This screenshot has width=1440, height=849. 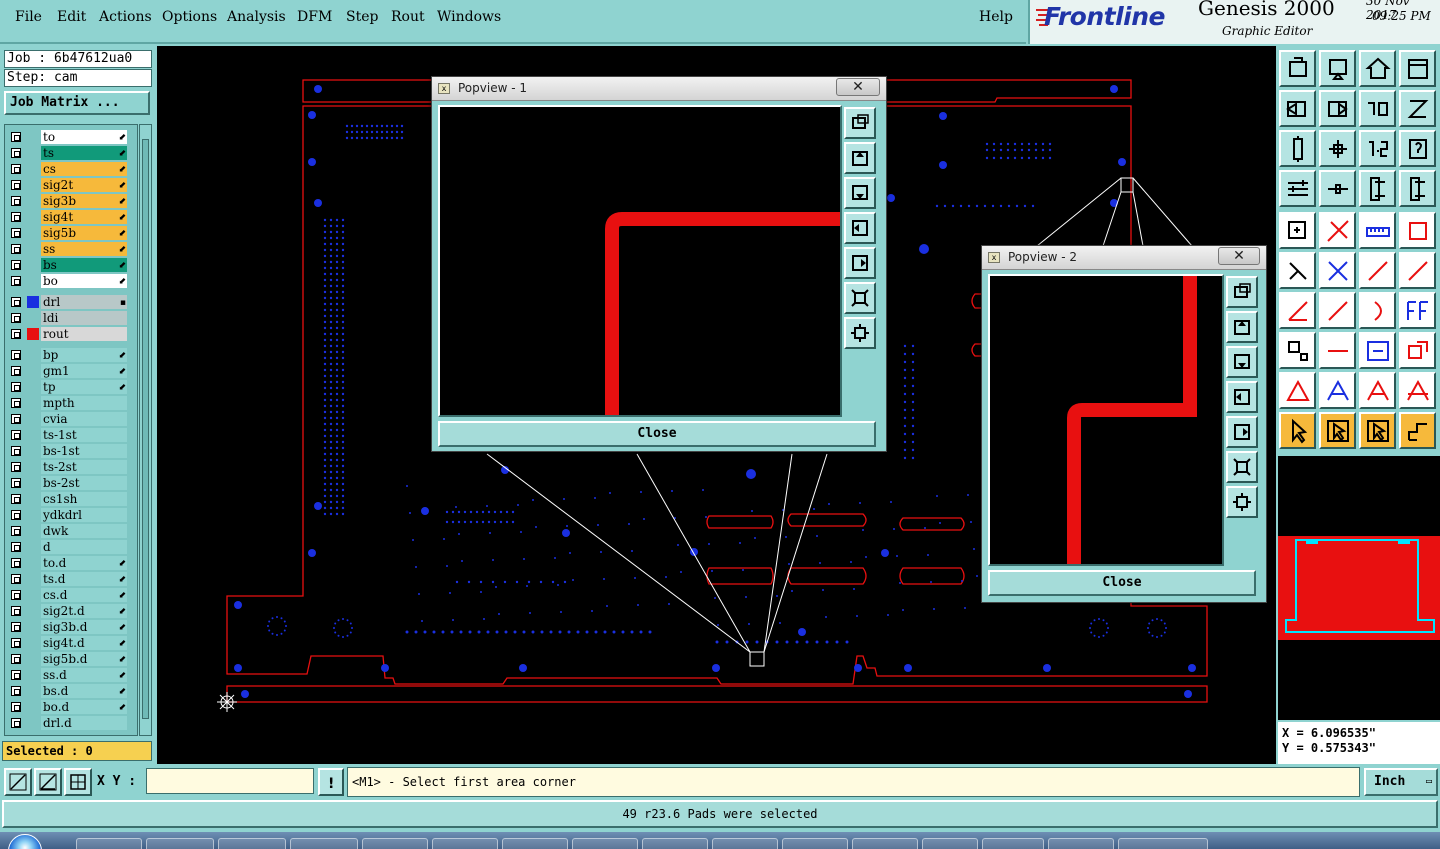 What do you see at coordinates (84, 691) in the screenshot?
I see `layer-name: bs.d ⬋` at bounding box center [84, 691].